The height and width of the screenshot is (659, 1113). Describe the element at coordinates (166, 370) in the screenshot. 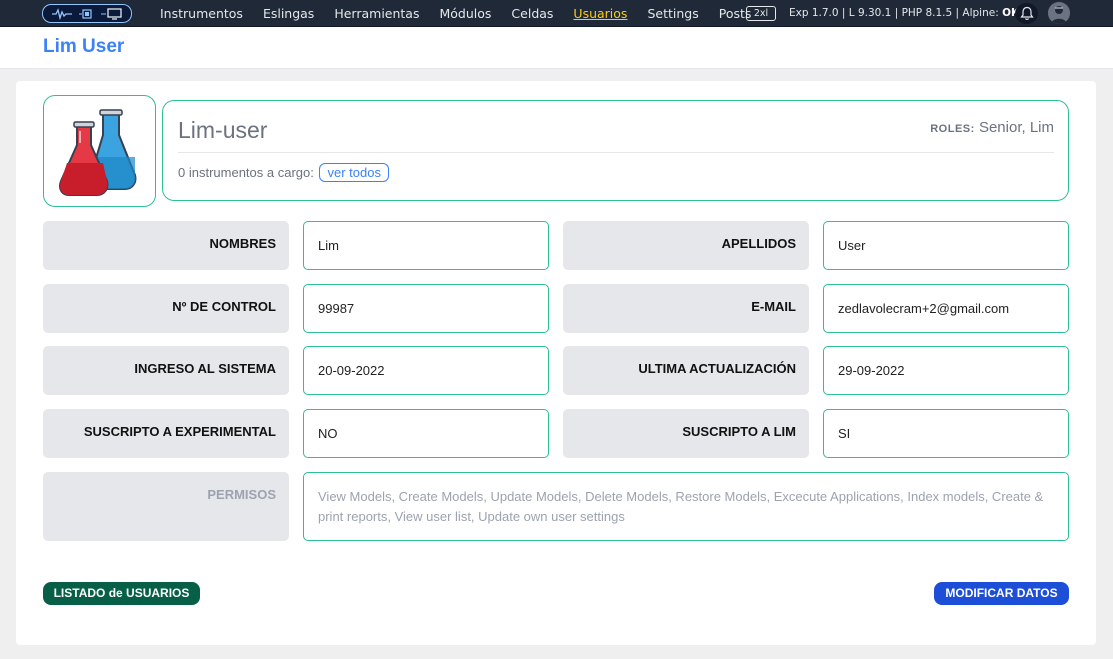

I see `ingreso-label: INGRESO AL SISTEMA` at that location.